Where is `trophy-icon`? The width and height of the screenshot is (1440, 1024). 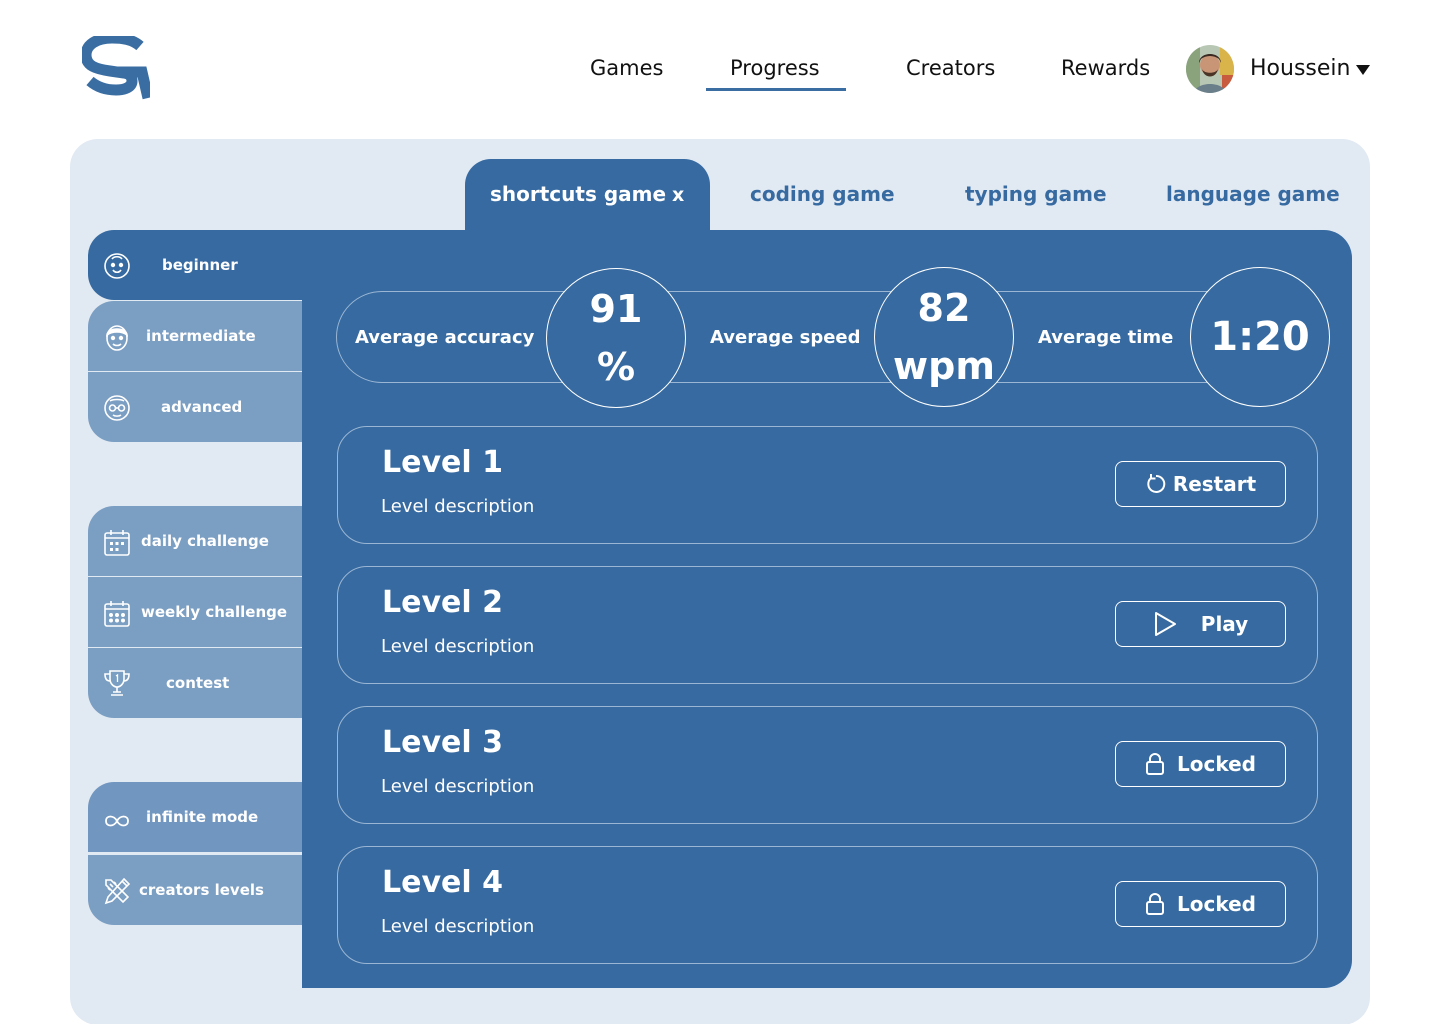 trophy-icon is located at coordinates (117, 683).